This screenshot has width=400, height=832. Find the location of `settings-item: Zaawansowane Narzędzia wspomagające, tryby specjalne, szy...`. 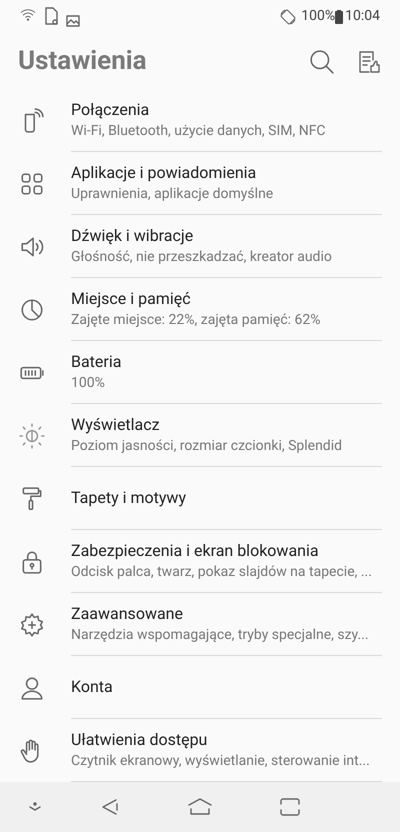

settings-item: Zaawansowane Narzędzia wspomagające, tryby specjalne, szy... is located at coordinates (226, 624).